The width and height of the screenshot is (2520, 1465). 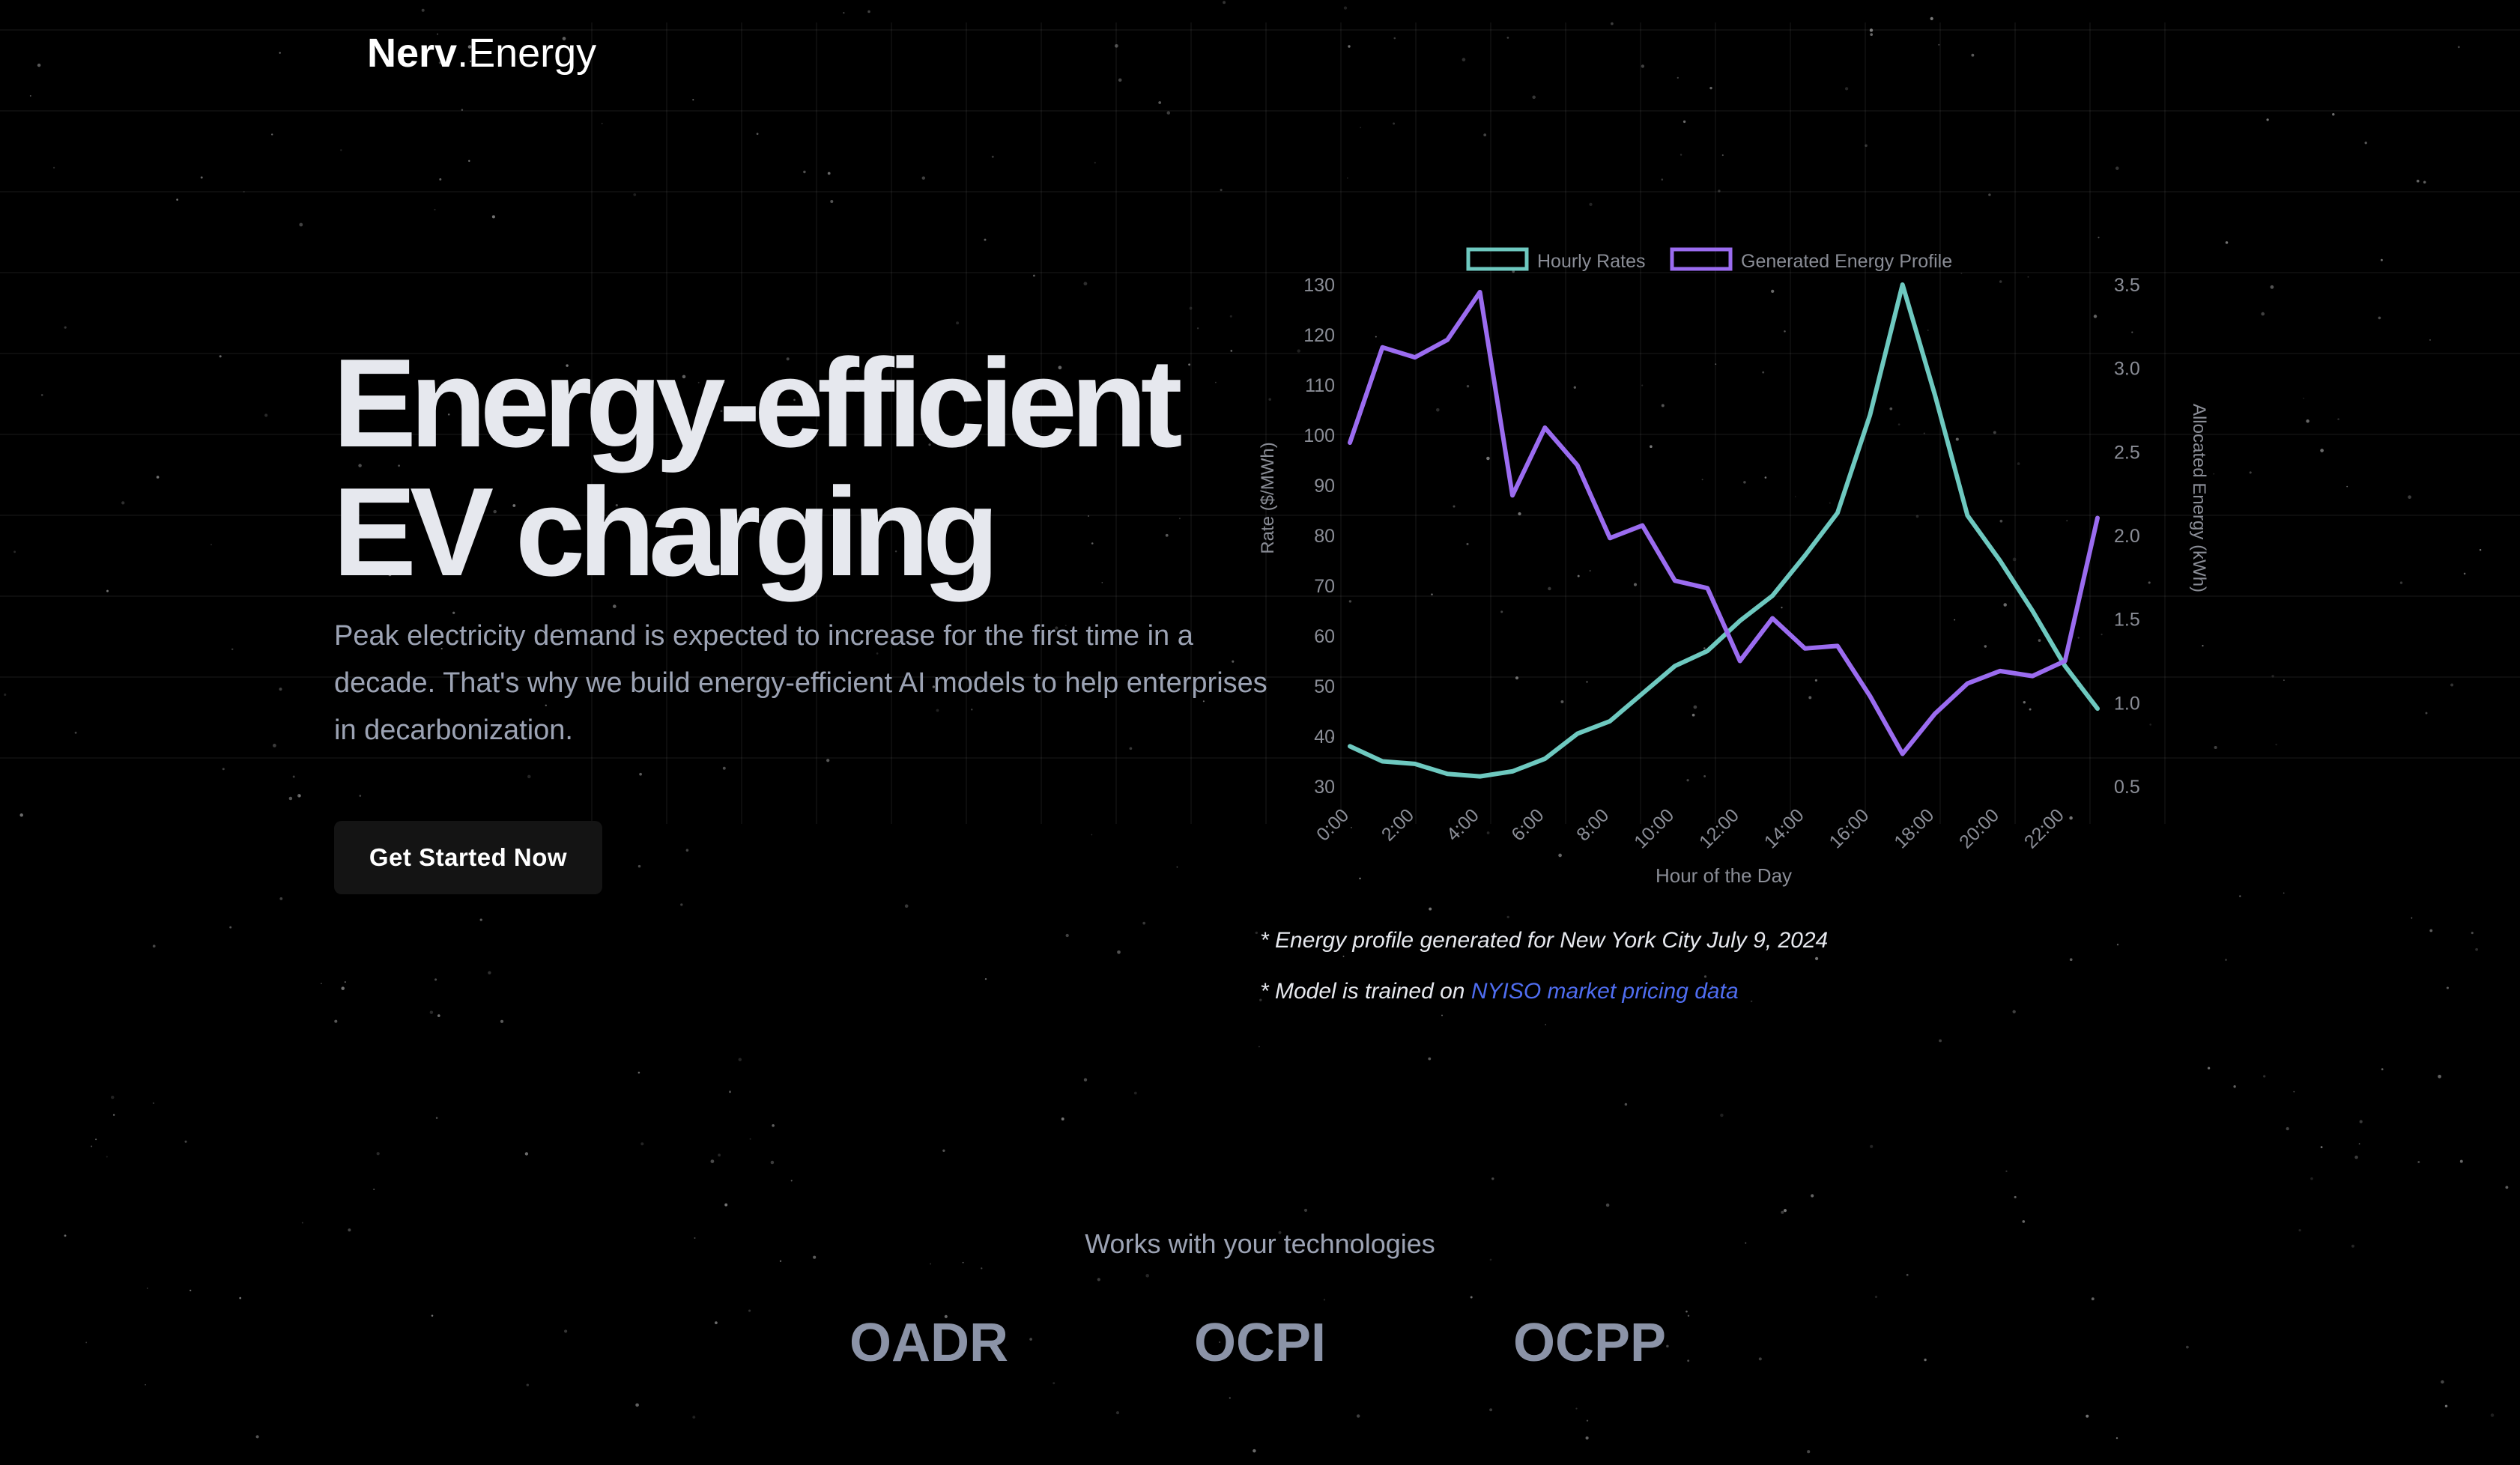 What do you see at coordinates (1365, 991) in the screenshot?
I see `chart-note-2-prefix: * Model is trained on` at bounding box center [1365, 991].